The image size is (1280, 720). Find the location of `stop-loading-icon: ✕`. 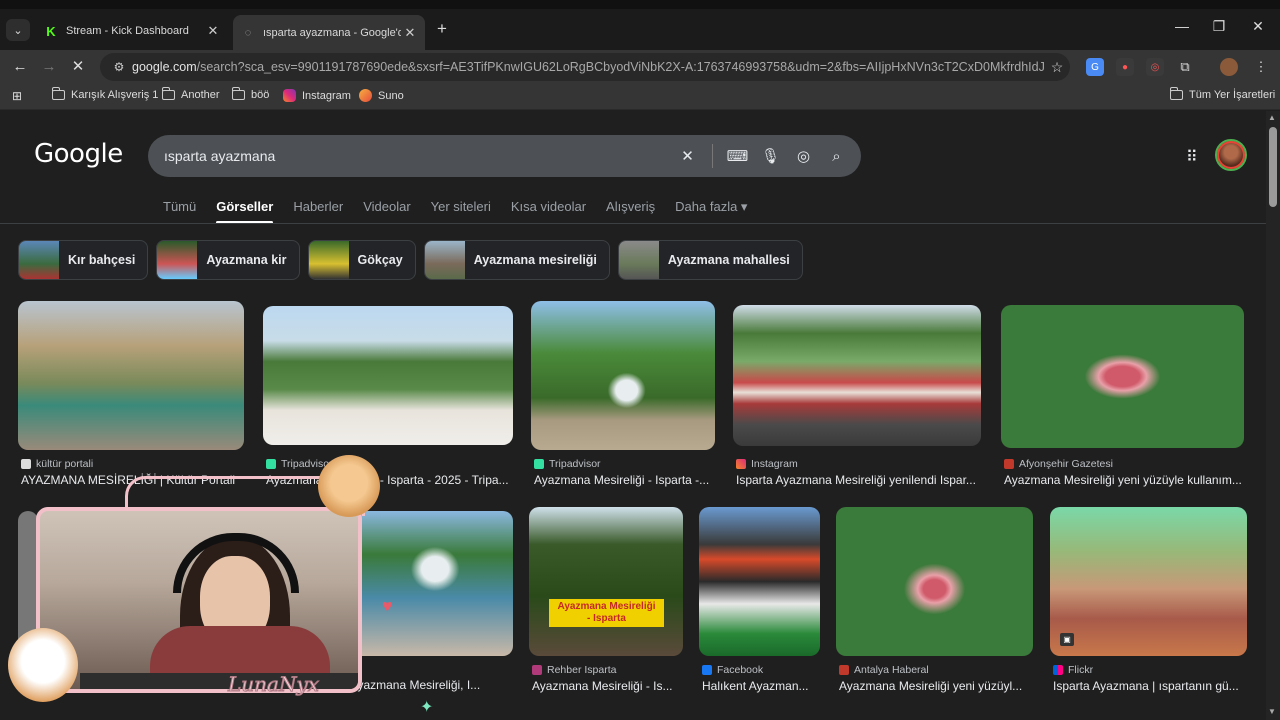

stop-loading-icon: ✕ is located at coordinates (78, 67).